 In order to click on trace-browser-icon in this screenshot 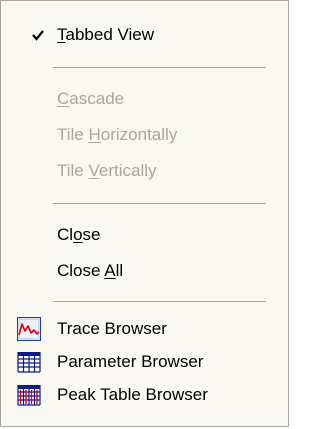, I will do `click(29, 329)`.